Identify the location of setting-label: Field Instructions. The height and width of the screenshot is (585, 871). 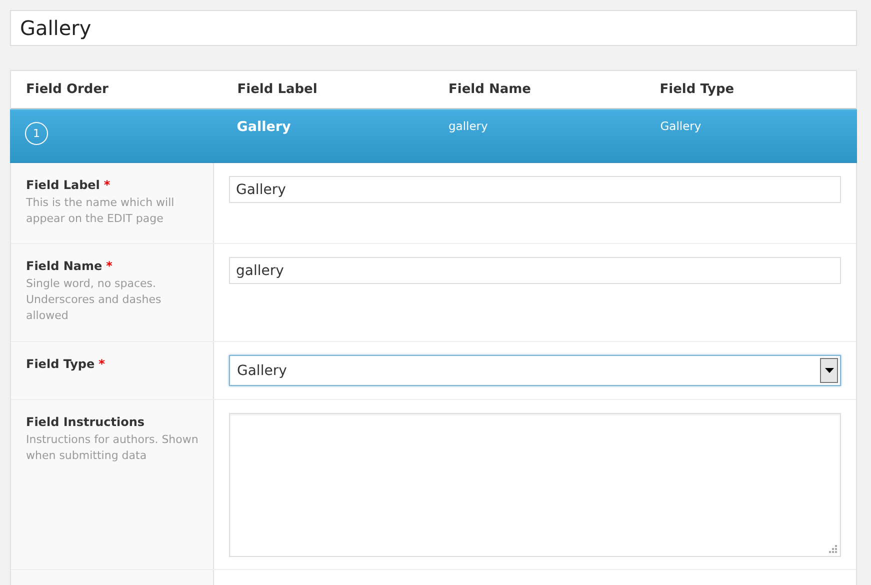
(86, 422).